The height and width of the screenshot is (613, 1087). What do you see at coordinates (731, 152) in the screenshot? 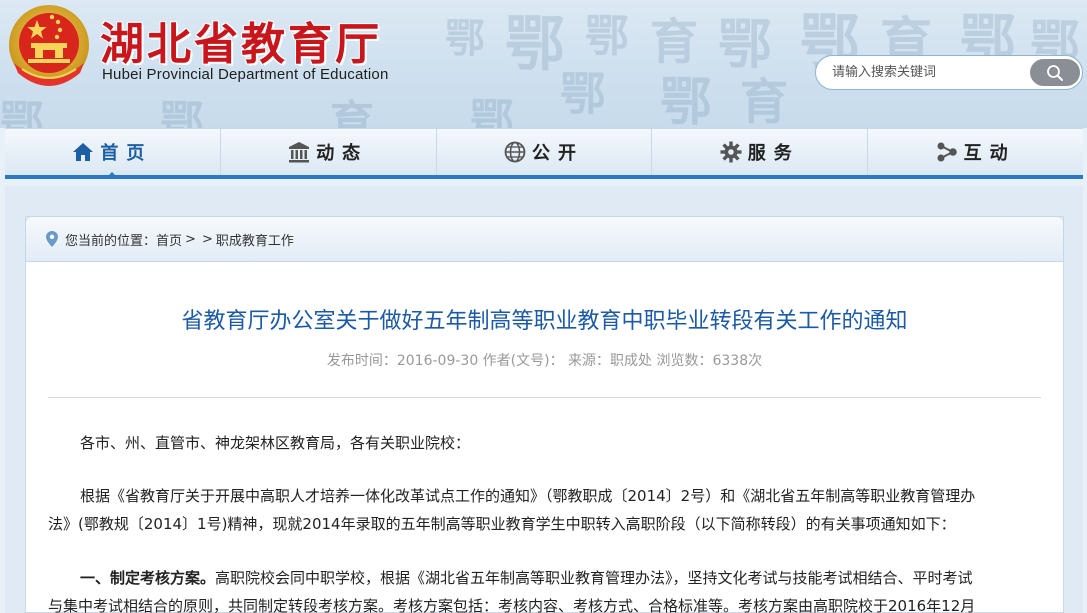
I see `gear-icon` at bounding box center [731, 152].